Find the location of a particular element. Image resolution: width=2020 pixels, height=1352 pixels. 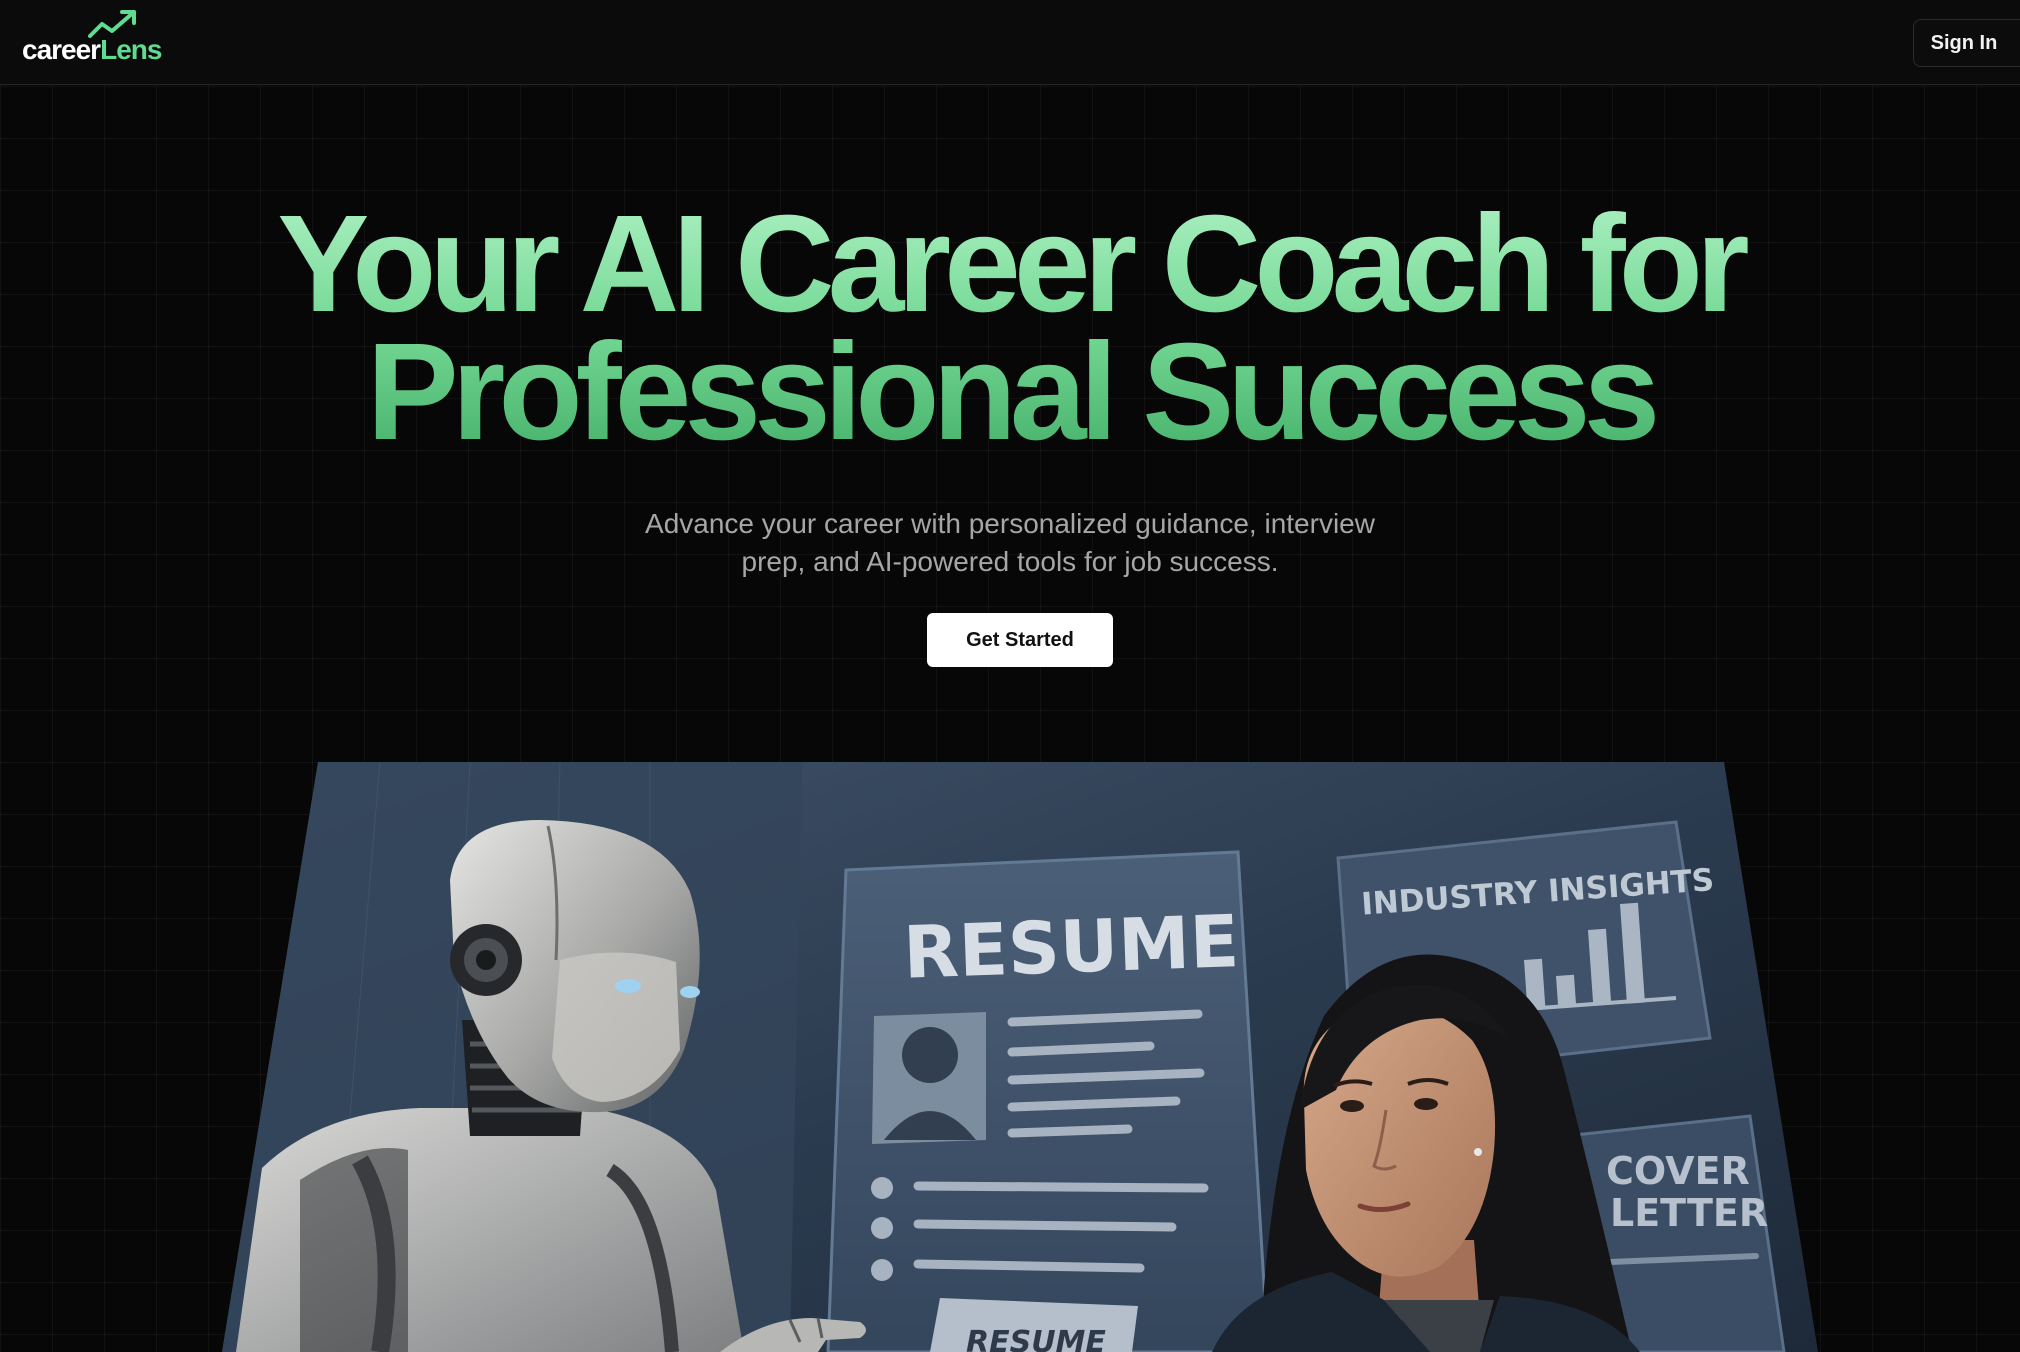

top-navbar: careerLens Sign In is located at coordinates (1010, 42).